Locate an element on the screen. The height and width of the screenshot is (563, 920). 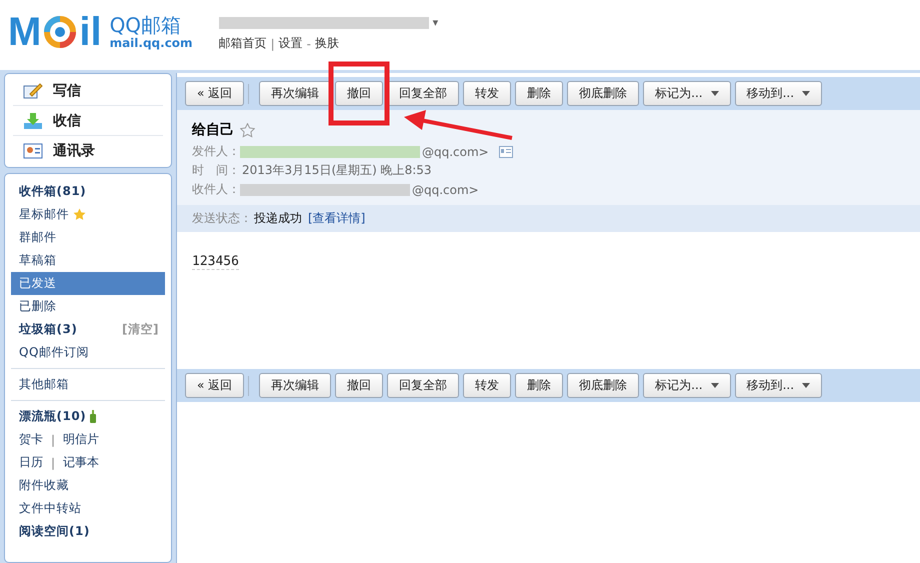
field-label: 时 间： is located at coordinates (216, 170).